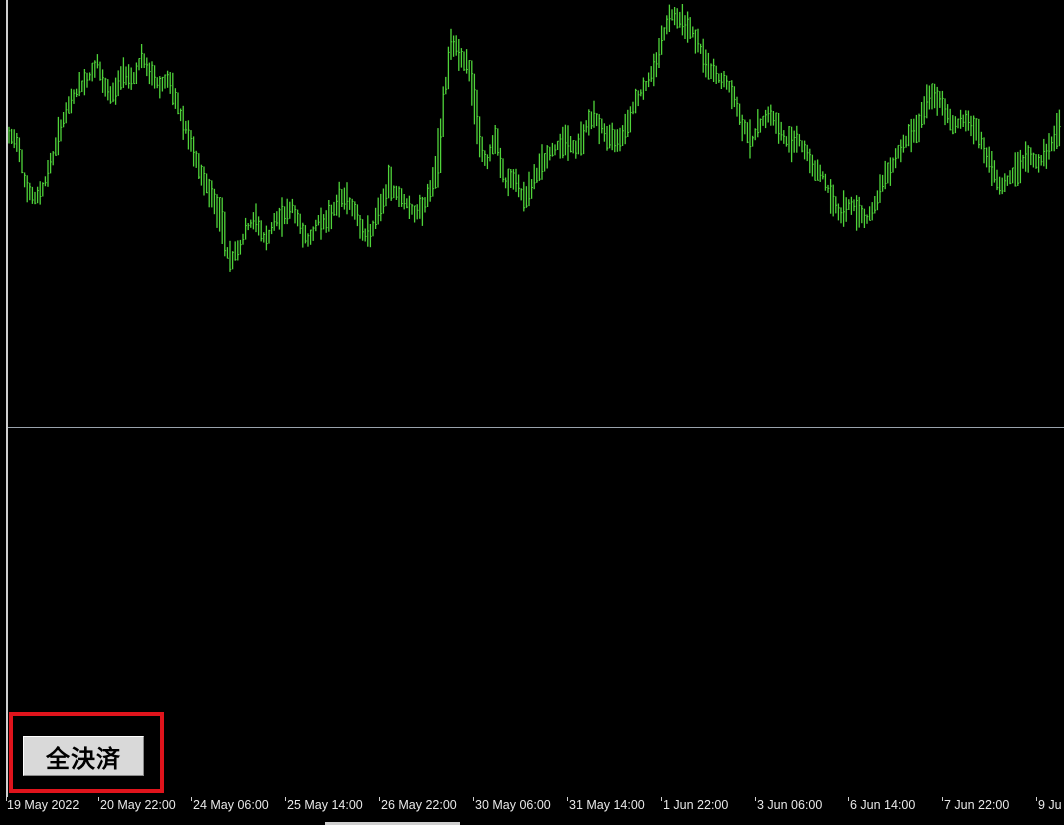 The width and height of the screenshot is (1064, 825). Describe the element at coordinates (138, 805) in the screenshot. I see `time-label: 20 May 22:00` at that location.